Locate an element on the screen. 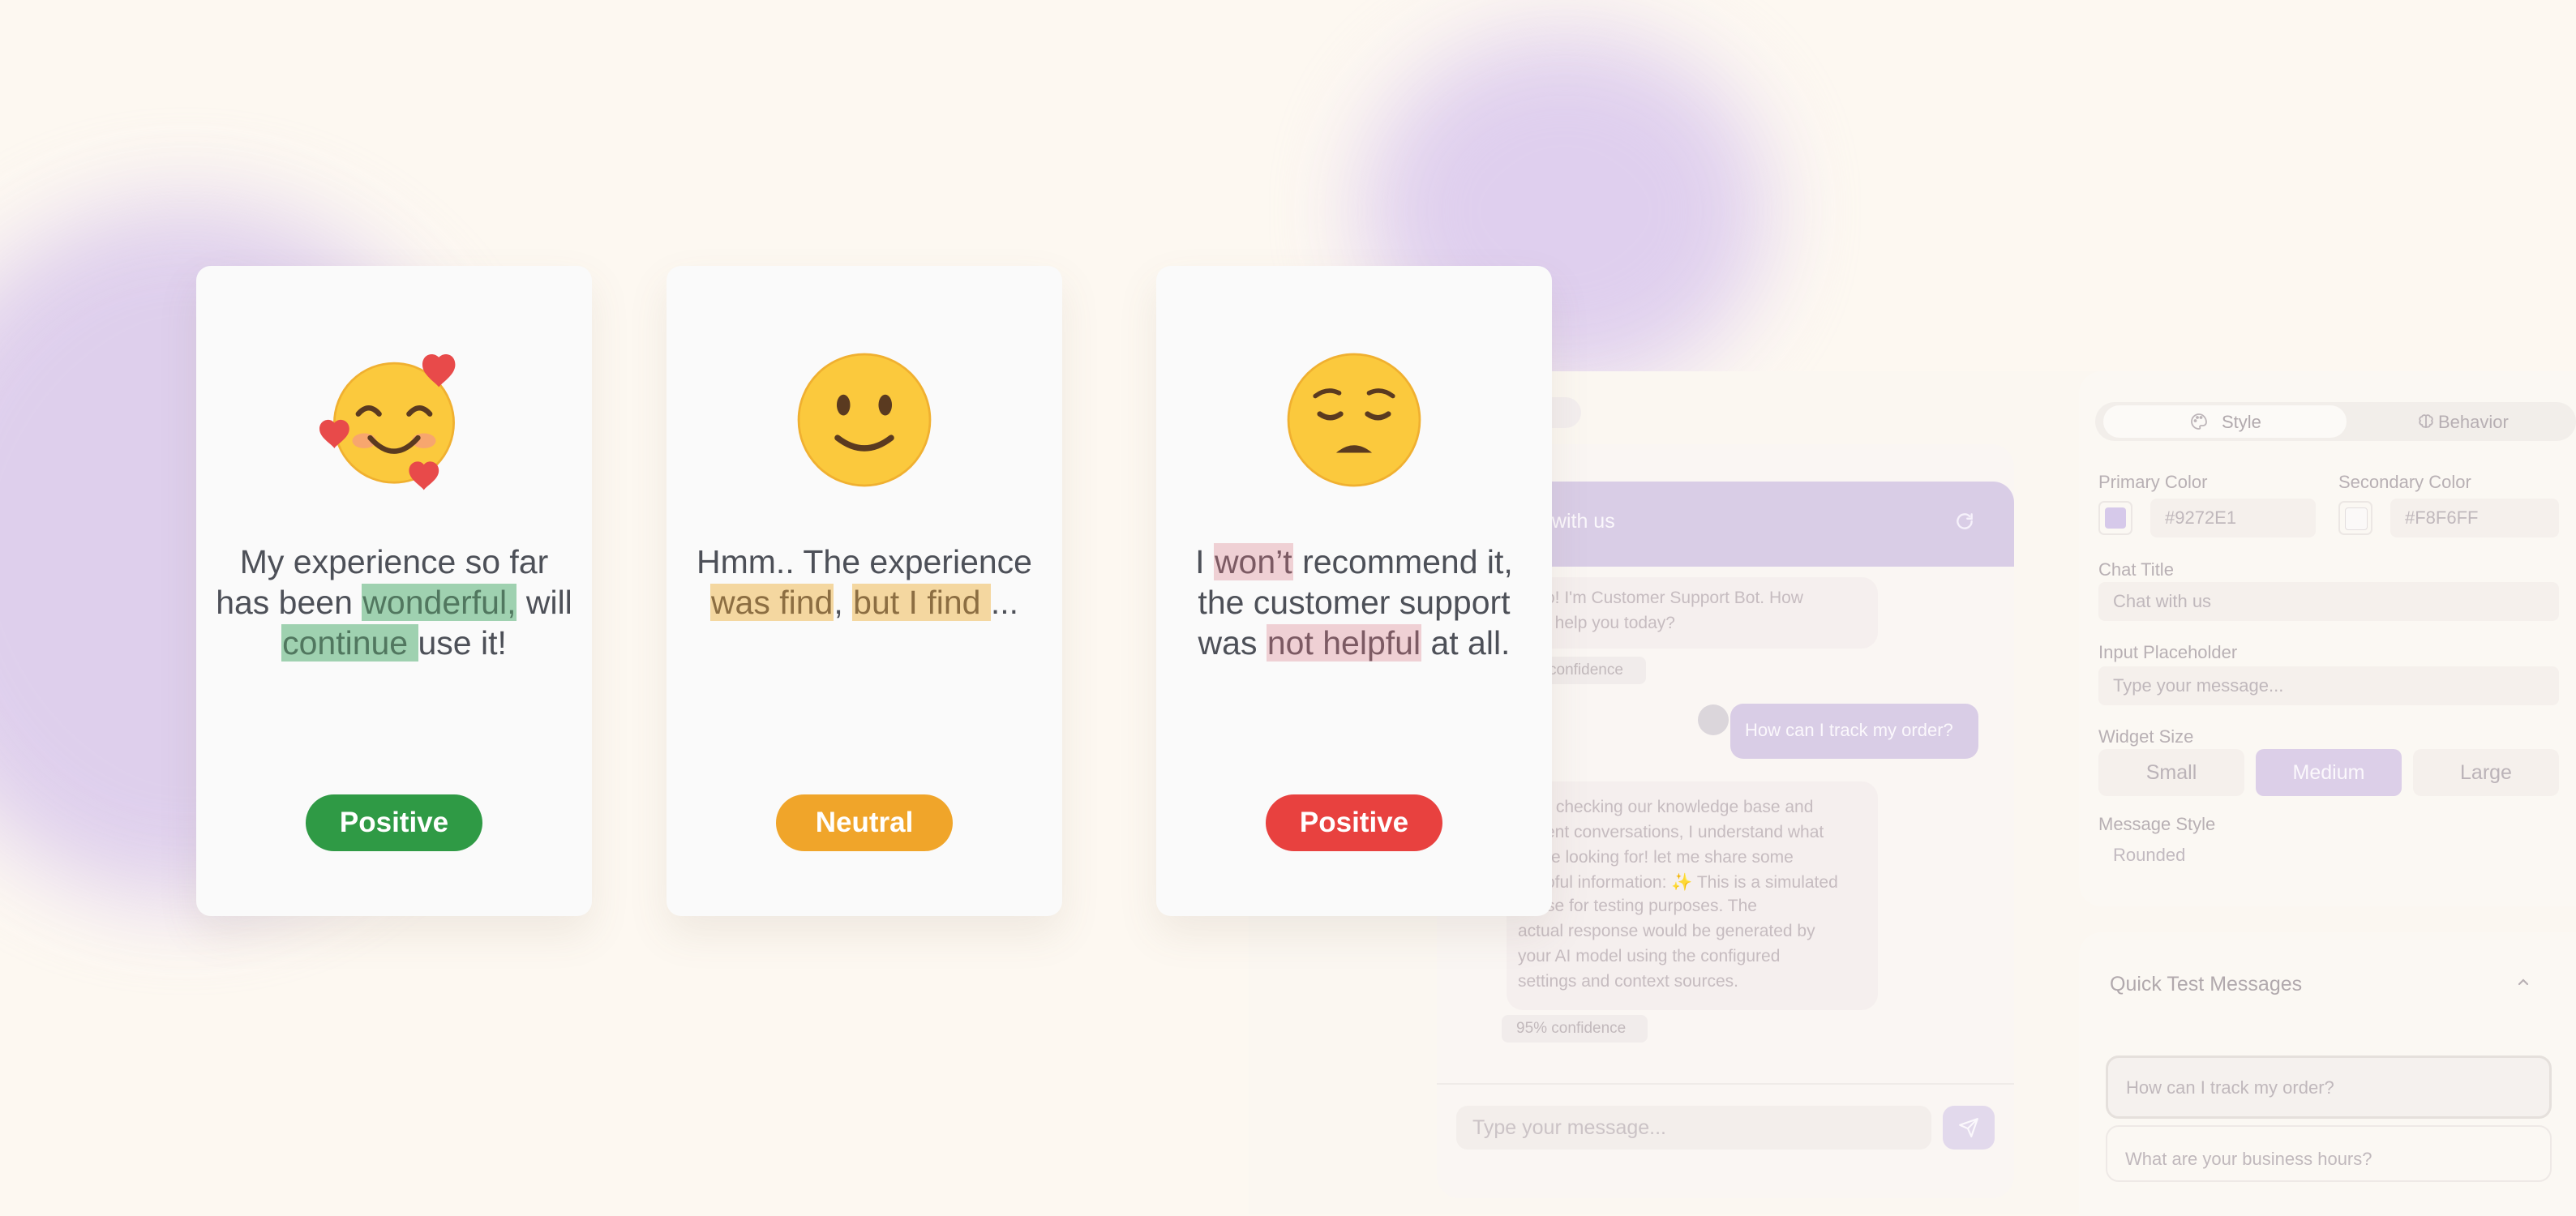 Image resolution: width=2576 pixels, height=1216 pixels. quick-test-message: How can I track my order? is located at coordinates (2329, 1087).